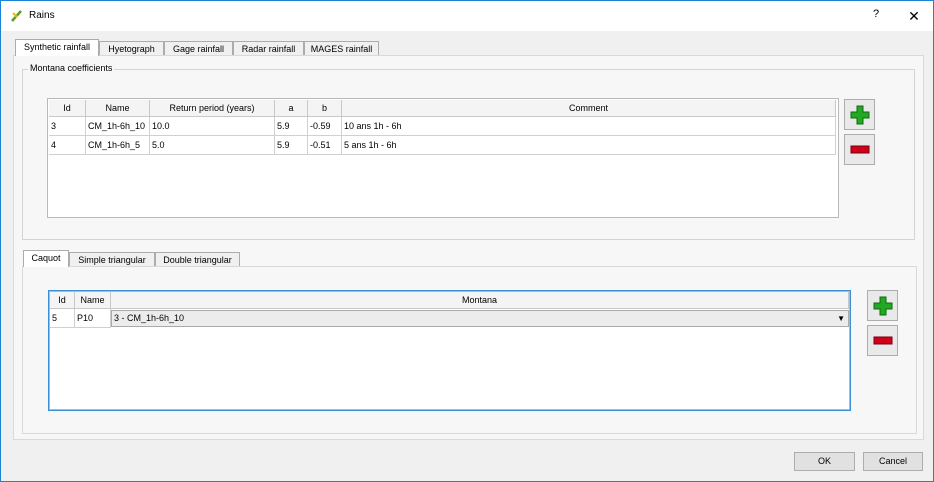  What do you see at coordinates (341, 48) in the screenshot?
I see `tab-mages-rainfall: MAGES rainfall` at bounding box center [341, 48].